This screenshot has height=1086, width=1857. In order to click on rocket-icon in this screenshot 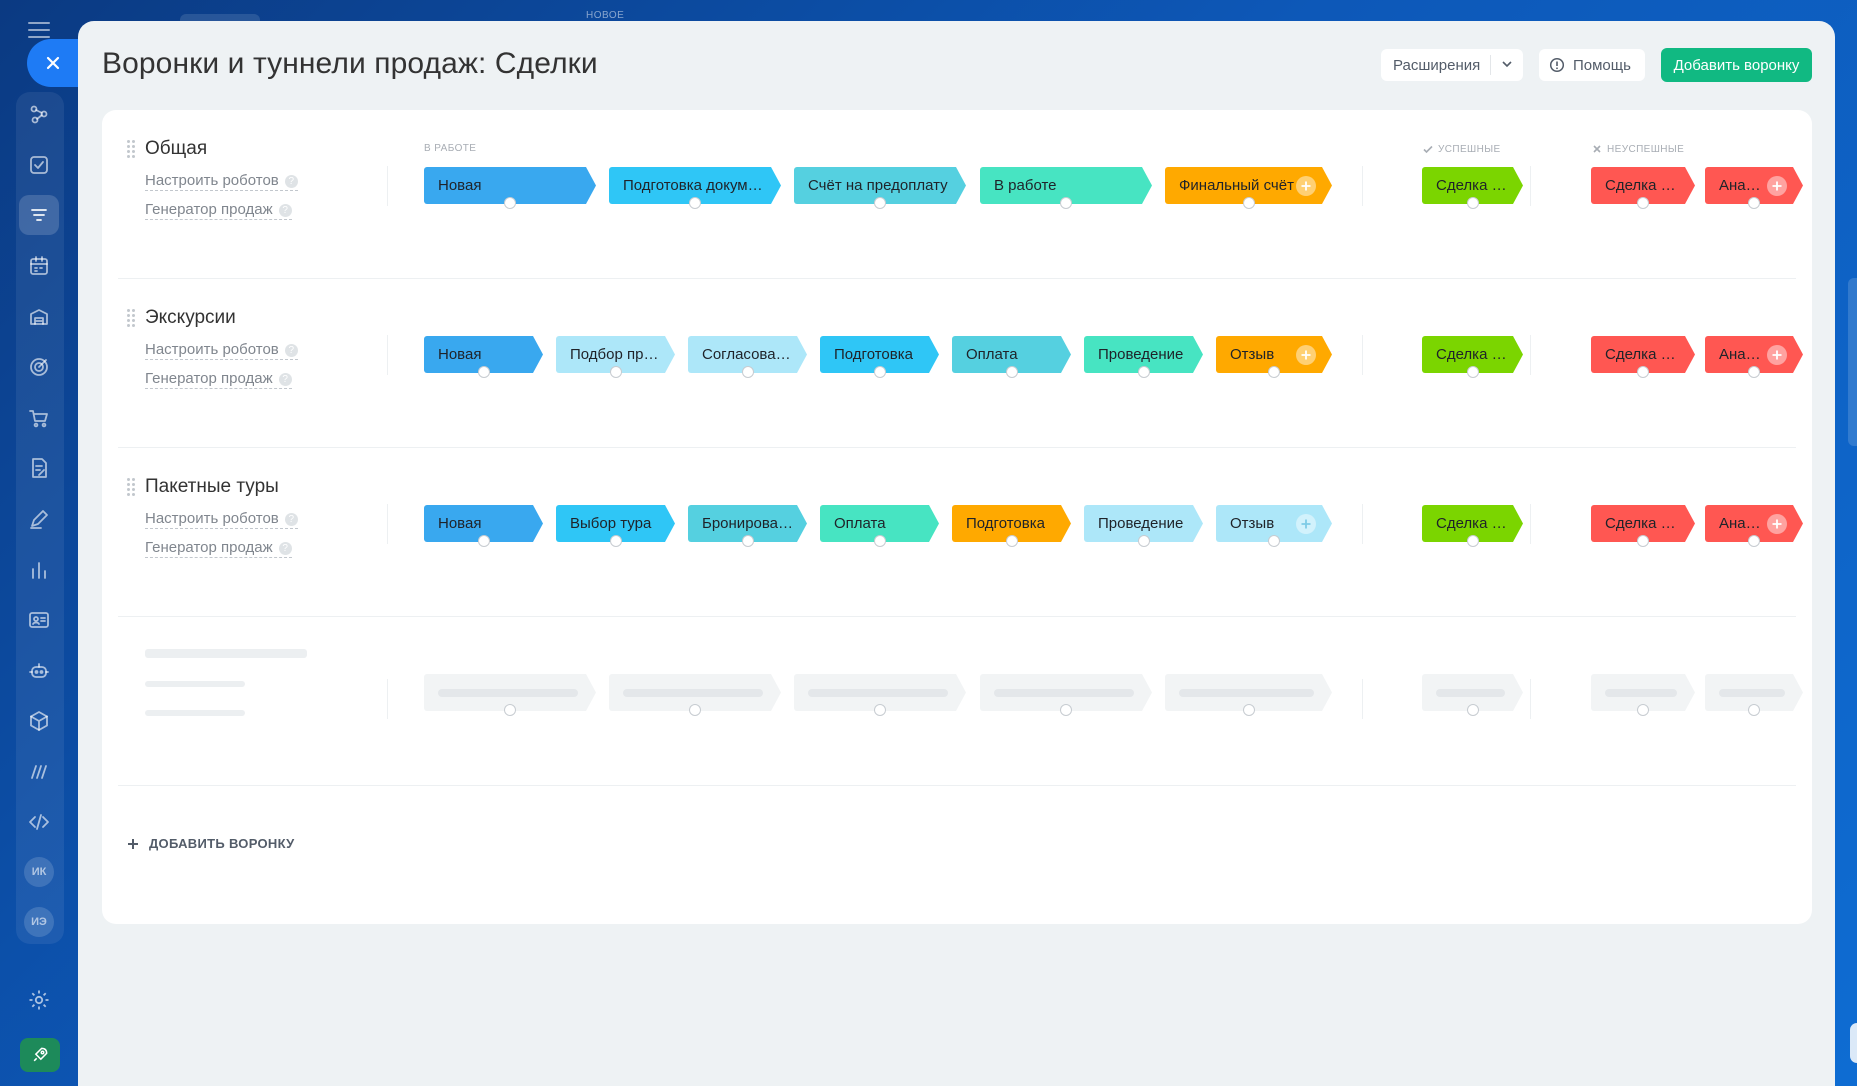, I will do `click(40, 1055)`.